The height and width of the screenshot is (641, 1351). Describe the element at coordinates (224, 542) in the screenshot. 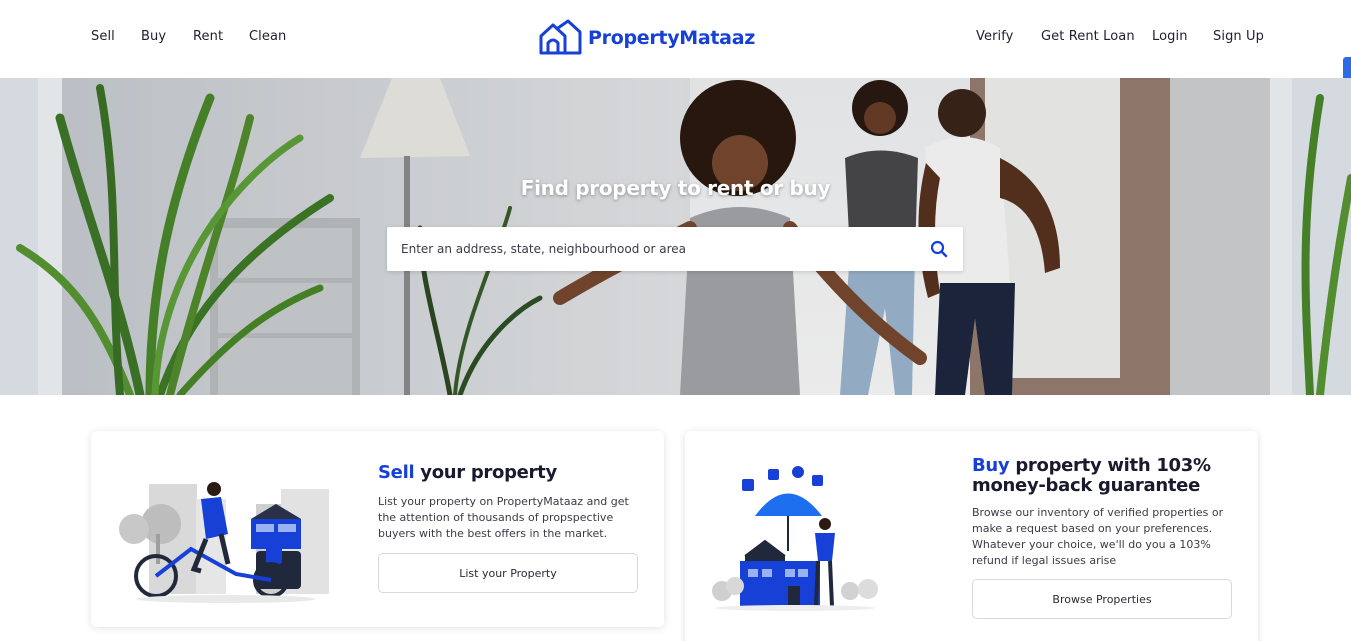

I see `sell-cyclist-illustration` at that location.